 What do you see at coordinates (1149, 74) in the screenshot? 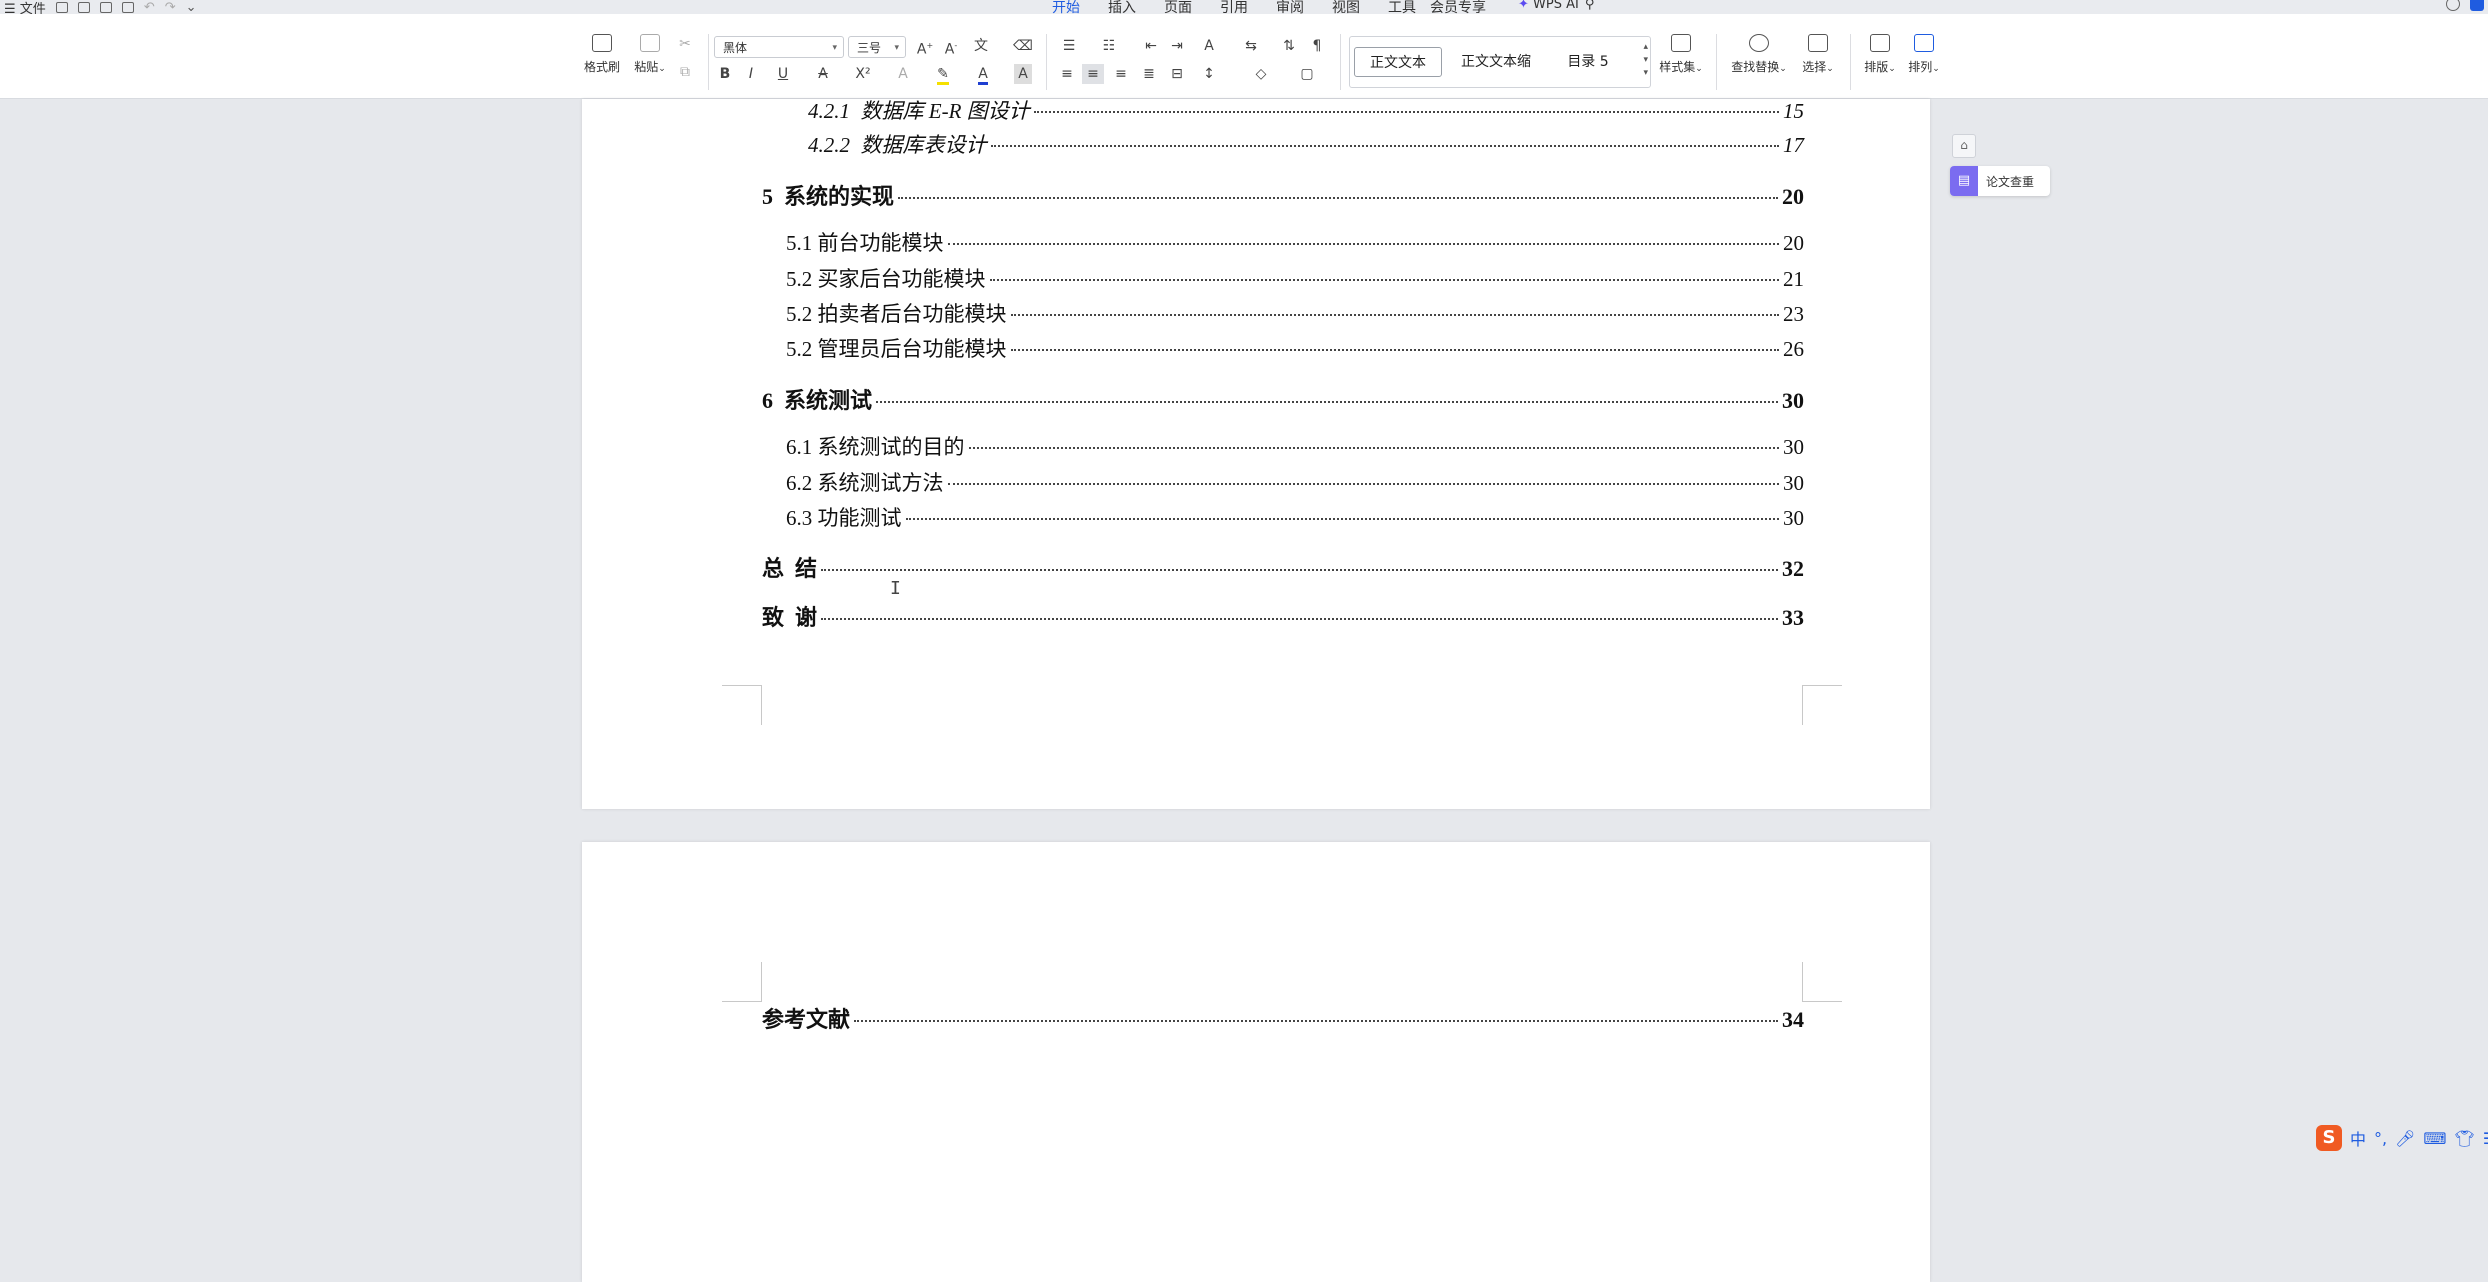
I see `justify-icon: ≣` at bounding box center [1149, 74].